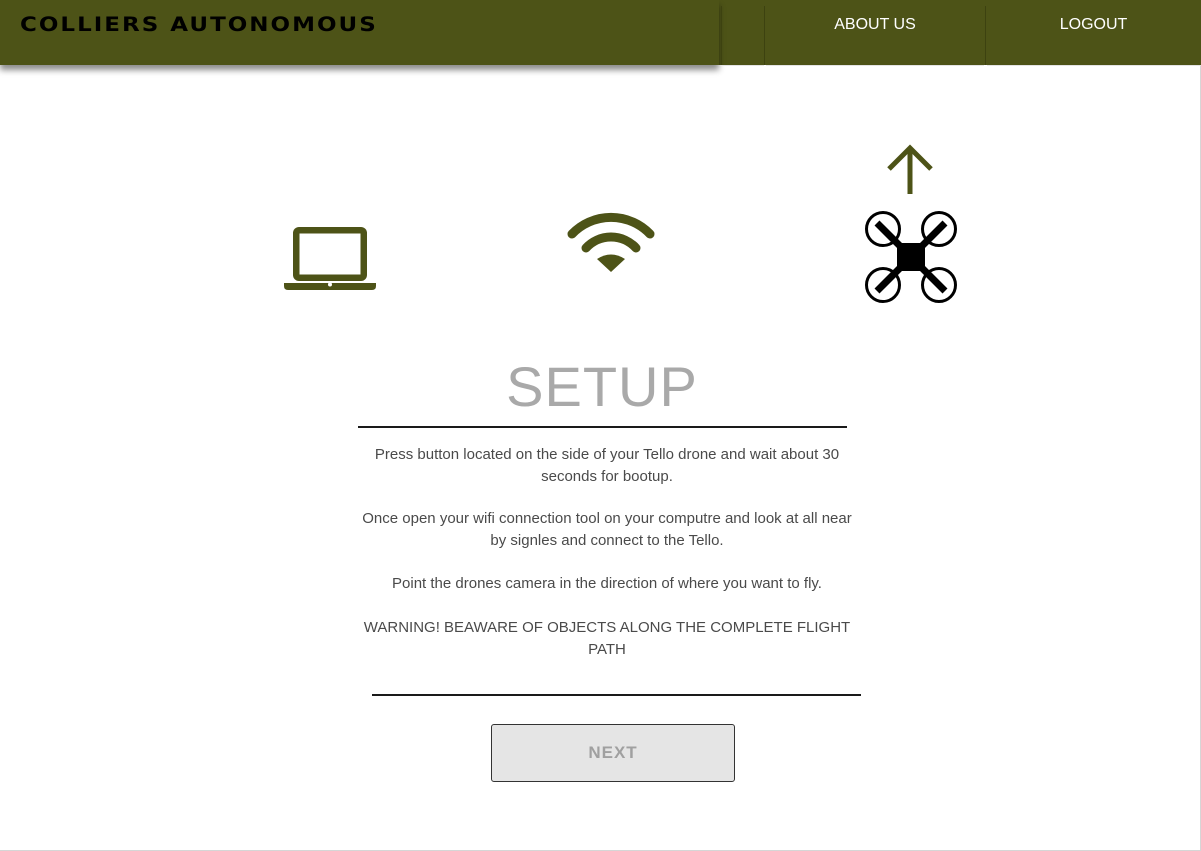 The height and width of the screenshot is (851, 1201). I want to click on laptop-icon, so click(330, 258).